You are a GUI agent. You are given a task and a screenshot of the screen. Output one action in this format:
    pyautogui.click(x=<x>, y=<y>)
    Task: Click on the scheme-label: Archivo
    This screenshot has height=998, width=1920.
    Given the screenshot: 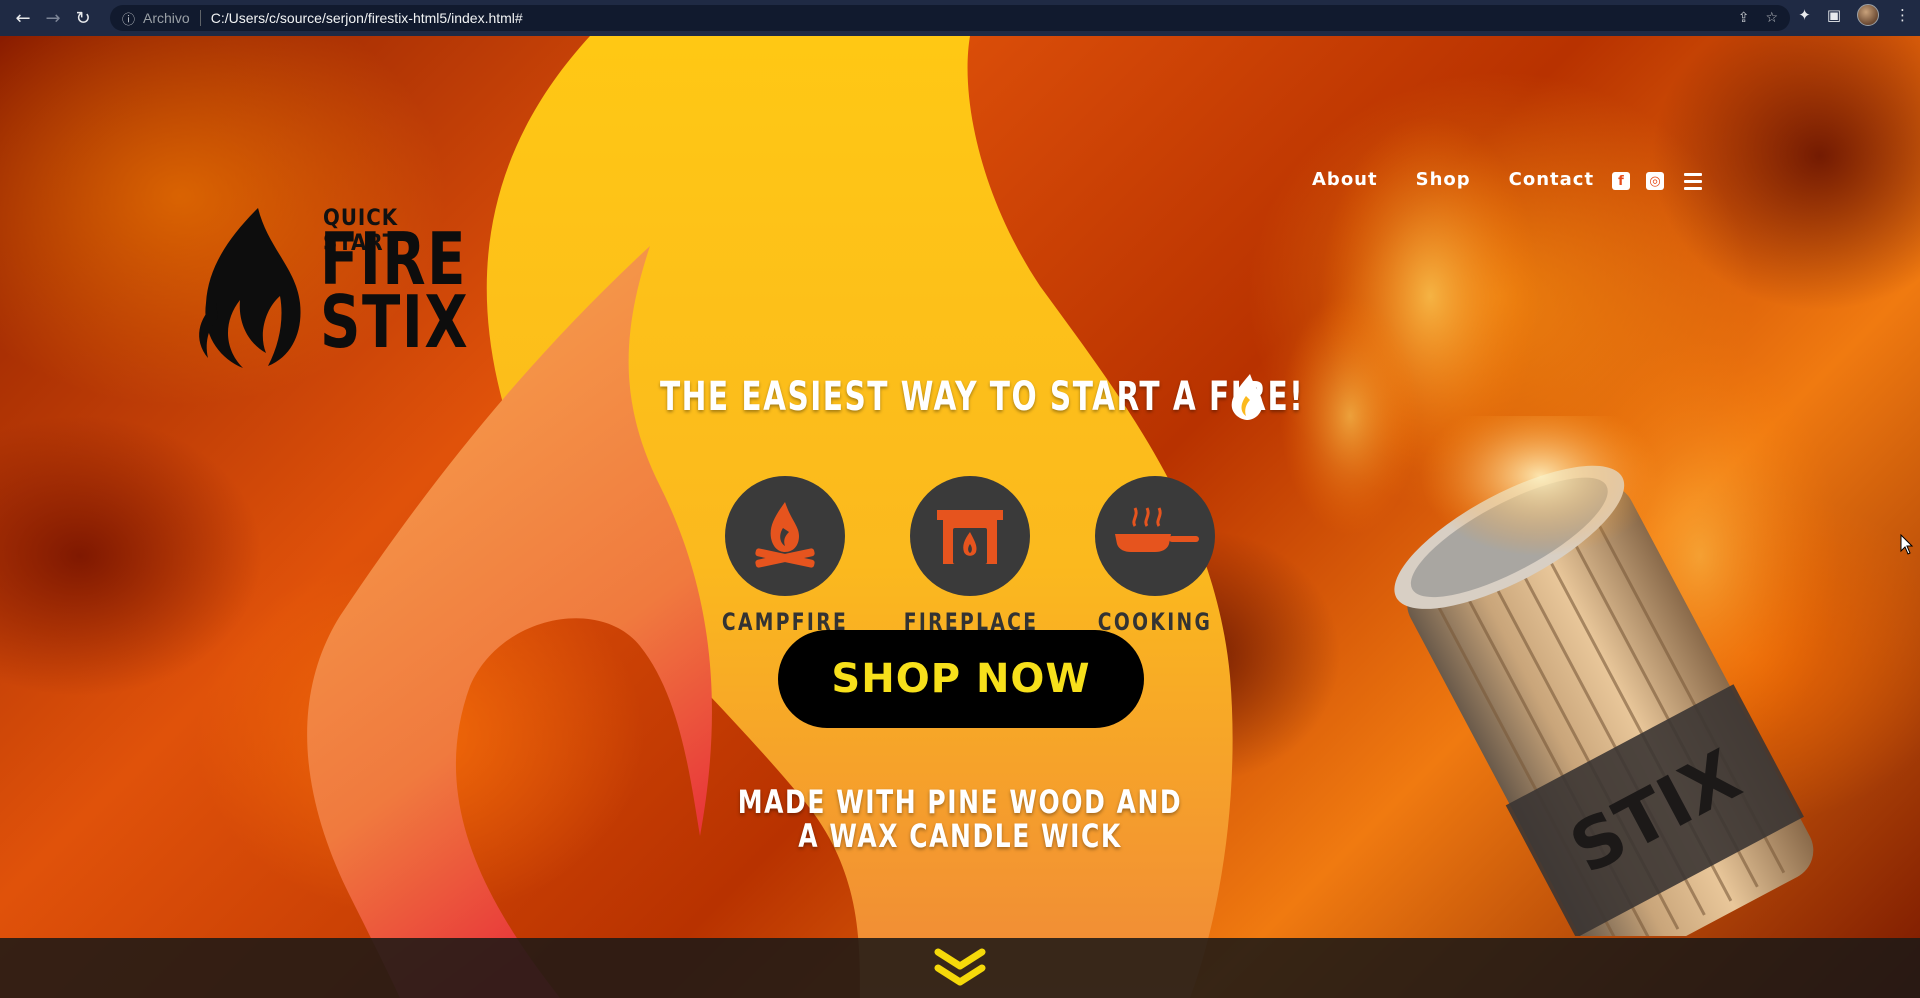 What is the action you would take?
    pyautogui.click(x=172, y=18)
    